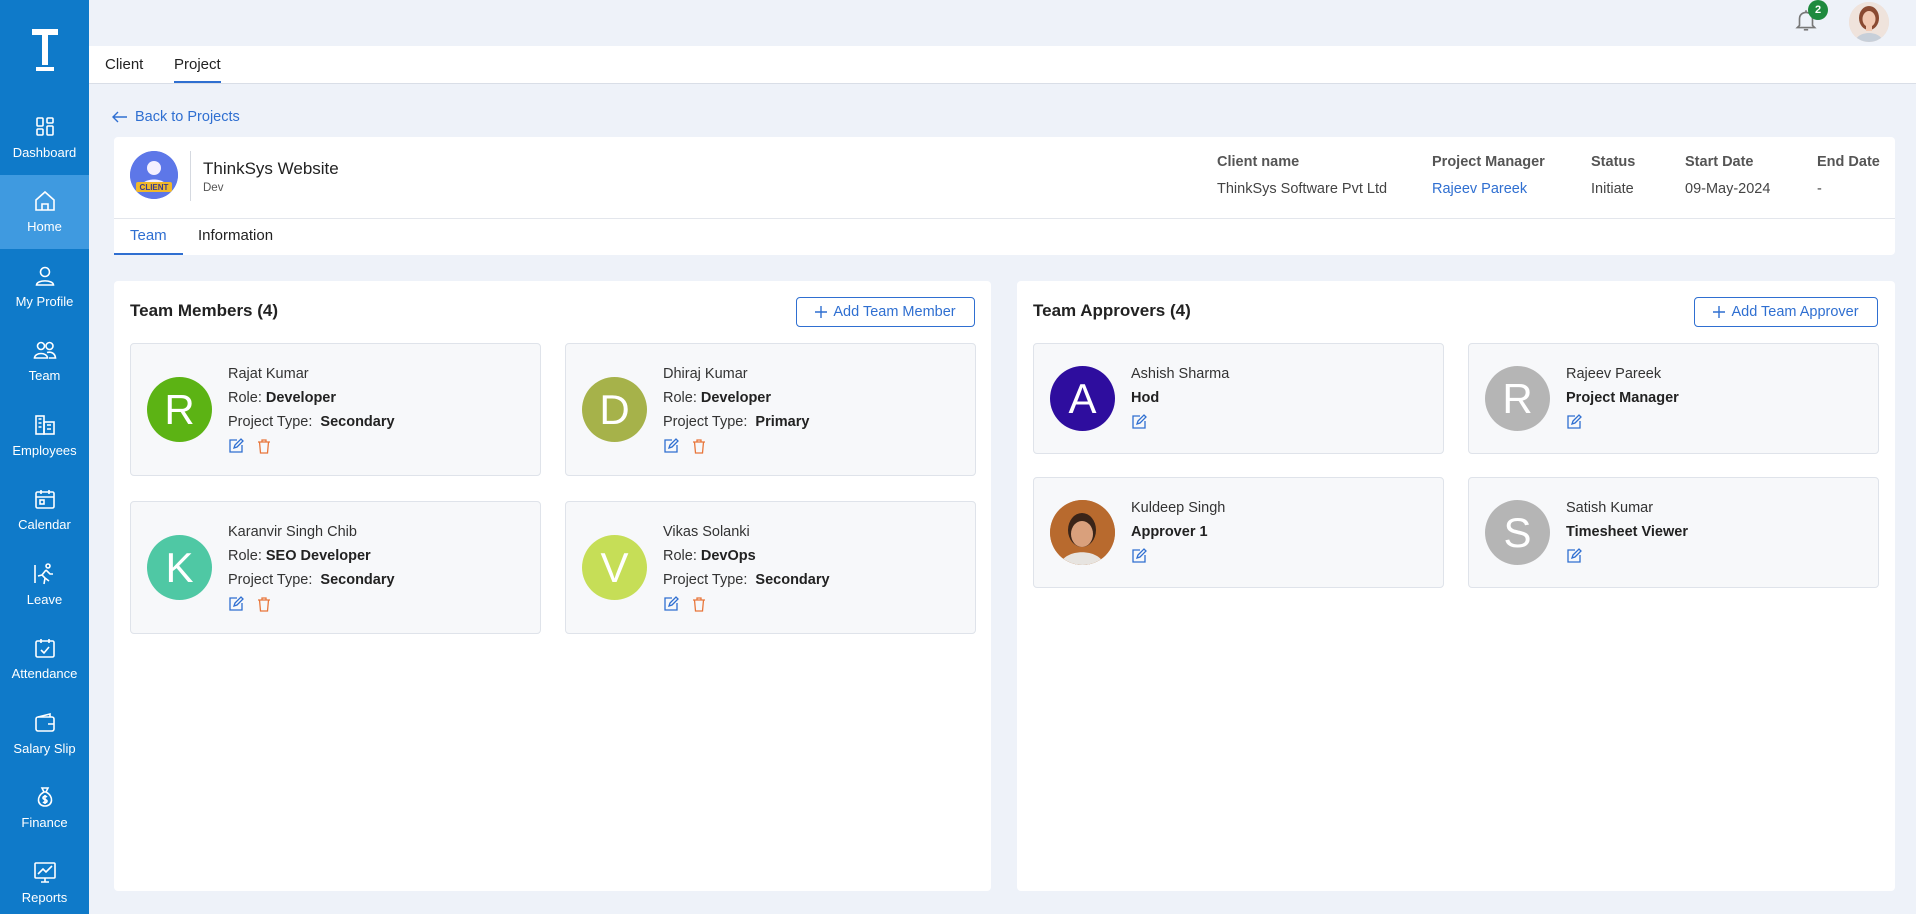 This screenshot has width=1916, height=914. Describe the element at coordinates (1002, 65) in the screenshot. I see `top-tabs: Client Project` at that location.